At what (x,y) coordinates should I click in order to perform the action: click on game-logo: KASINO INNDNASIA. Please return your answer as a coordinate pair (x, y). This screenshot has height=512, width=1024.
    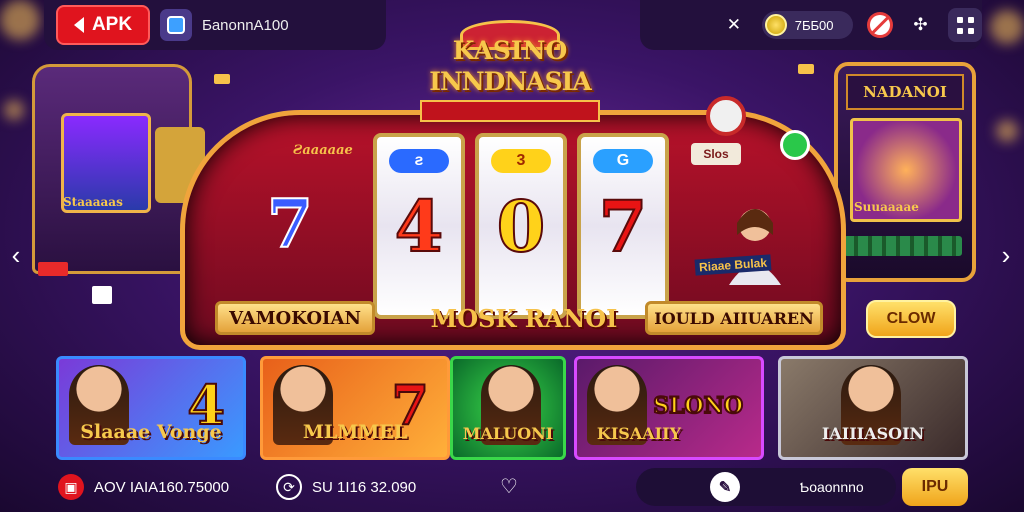
    Looking at the image, I should click on (510, 71).